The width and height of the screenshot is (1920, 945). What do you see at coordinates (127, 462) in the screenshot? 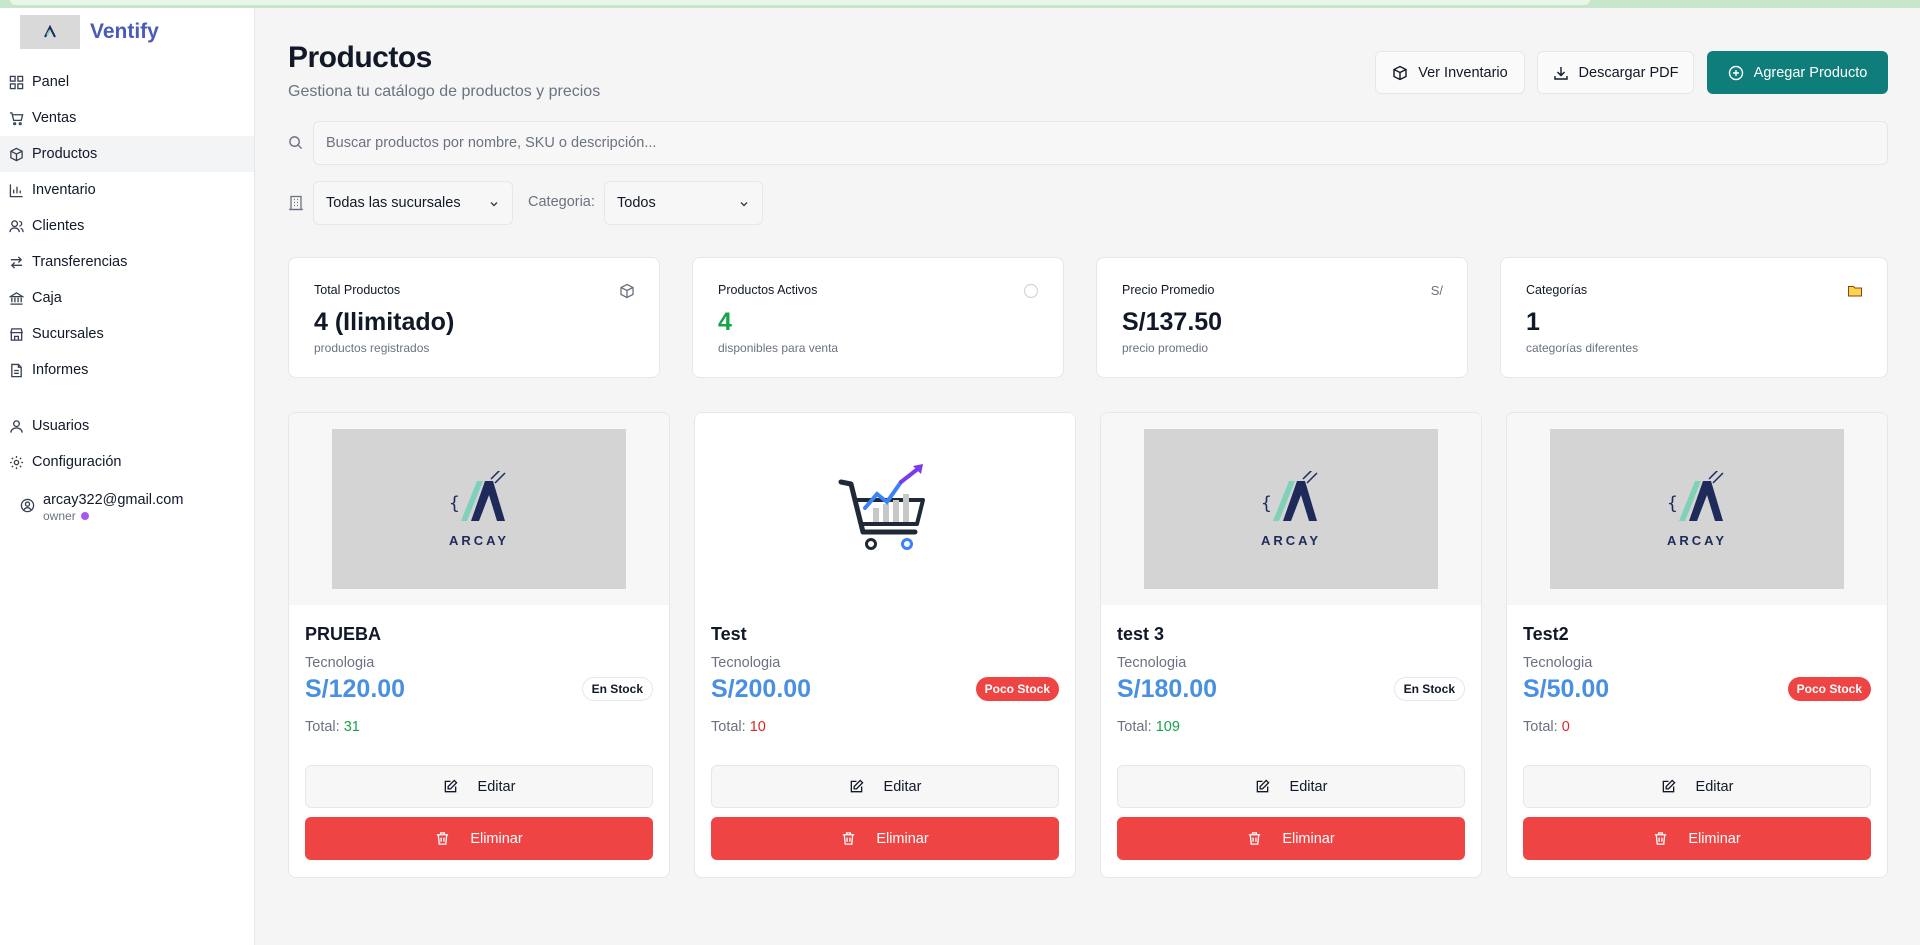
I see `sidebar-item-configuracion: Configuración` at bounding box center [127, 462].